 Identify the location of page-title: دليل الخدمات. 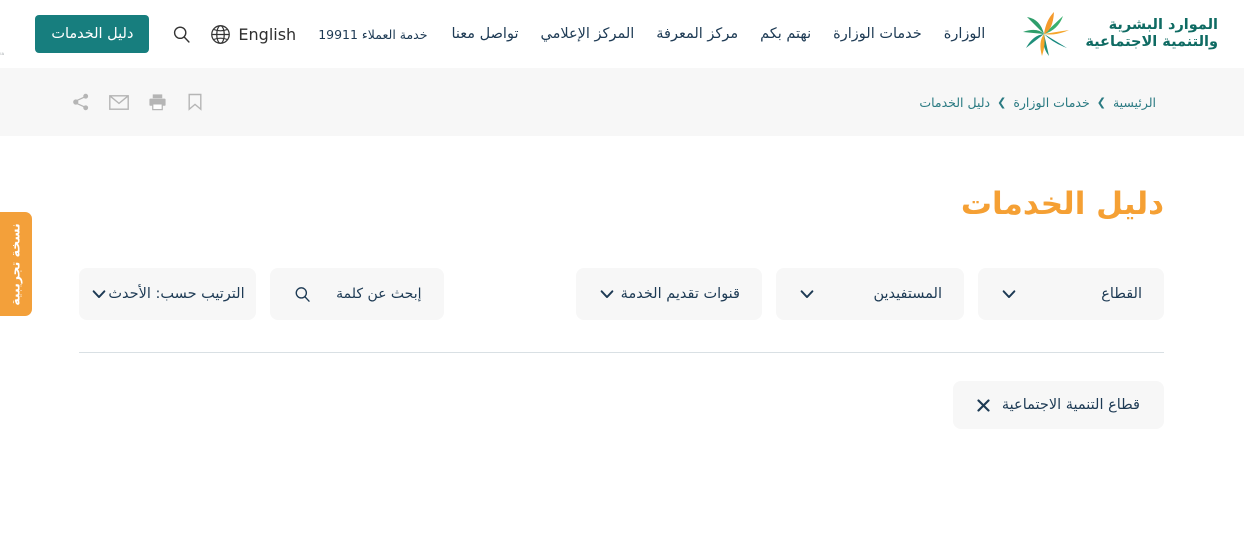
(1063, 204).